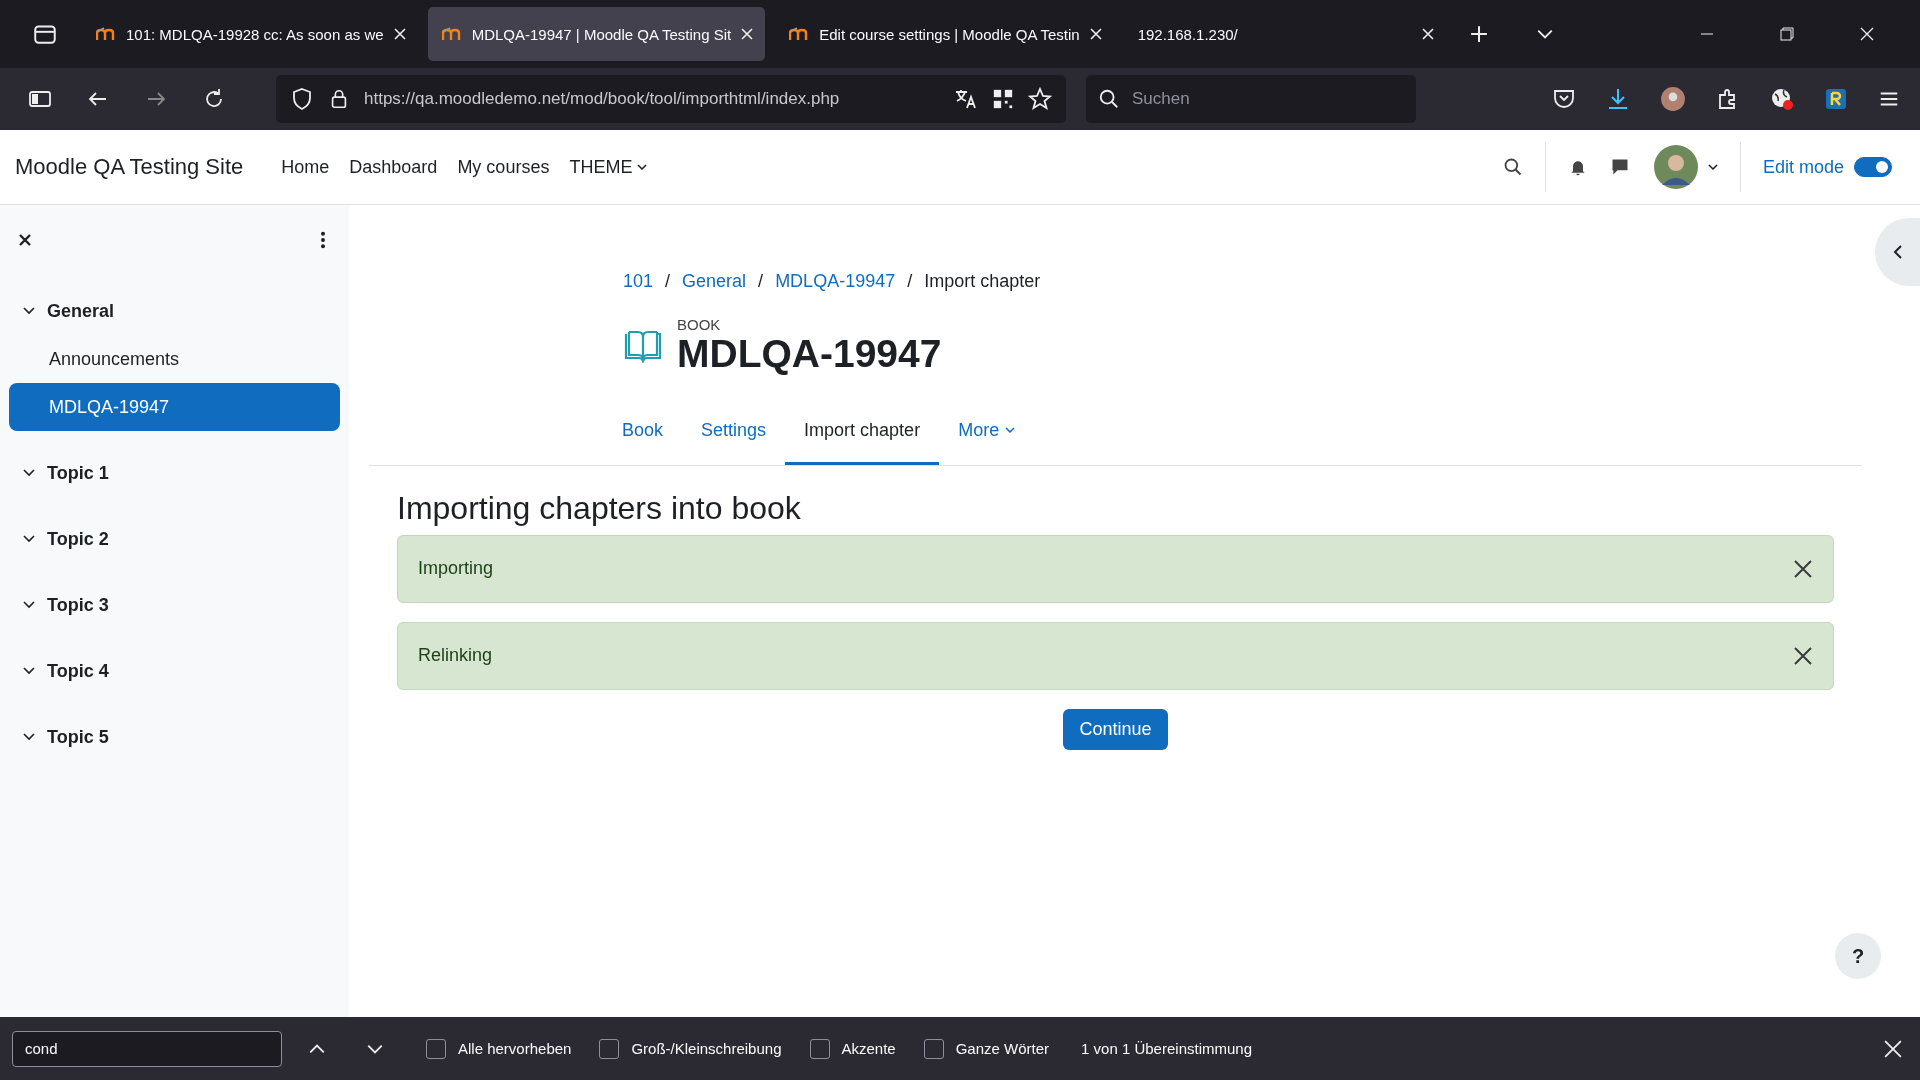 The width and height of the screenshot is (1920, 1080). Describe the element at coordinates (966, 99) in the screenshot. I see `translate-icon` at that location.